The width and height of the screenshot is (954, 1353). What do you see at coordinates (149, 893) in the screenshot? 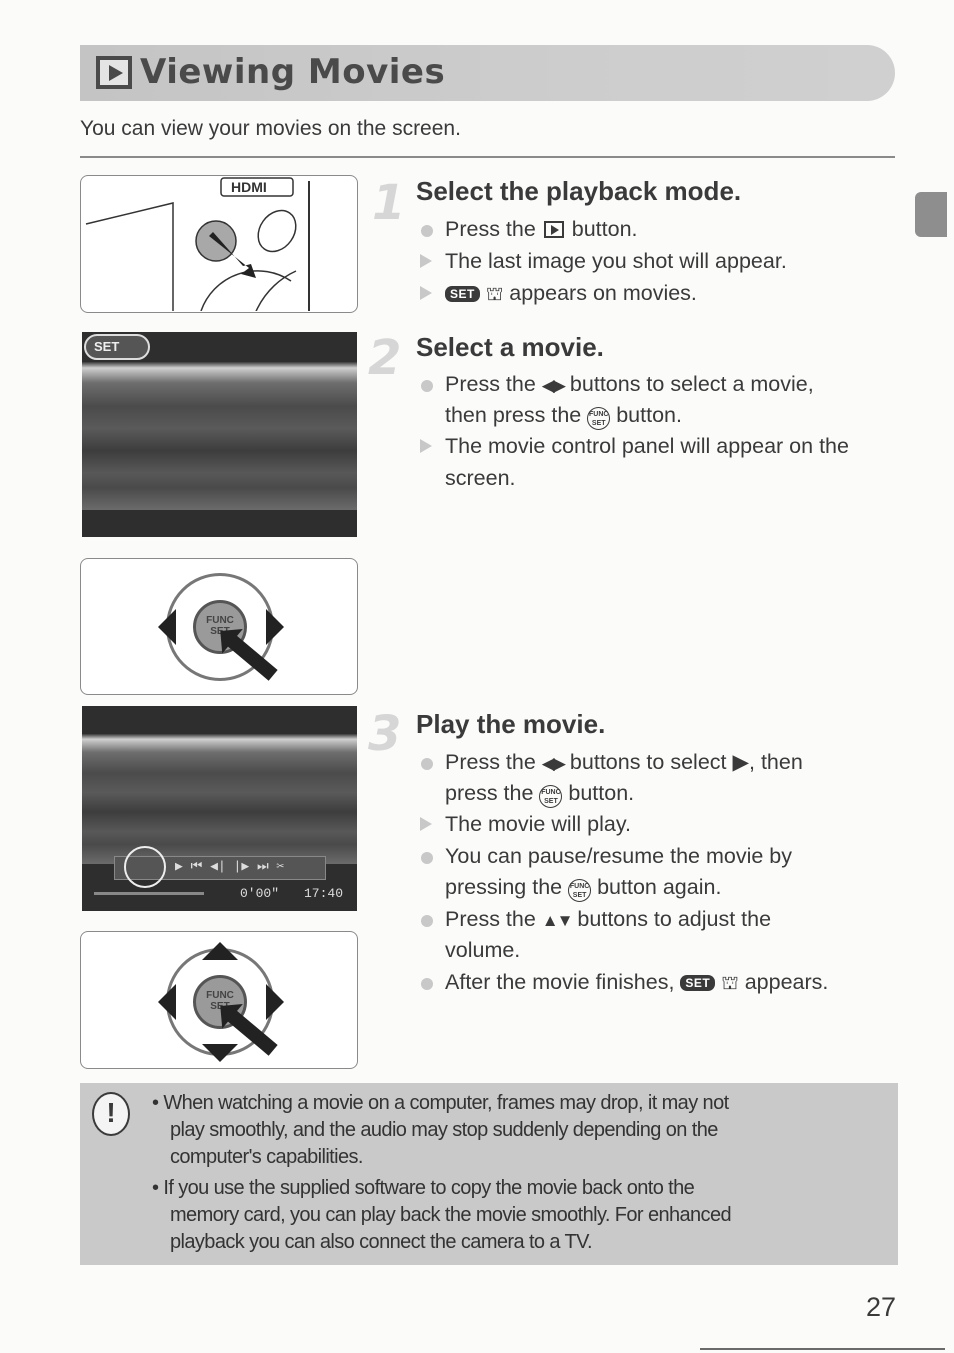
I see `progress-bar` at bounding box center [149, 893].